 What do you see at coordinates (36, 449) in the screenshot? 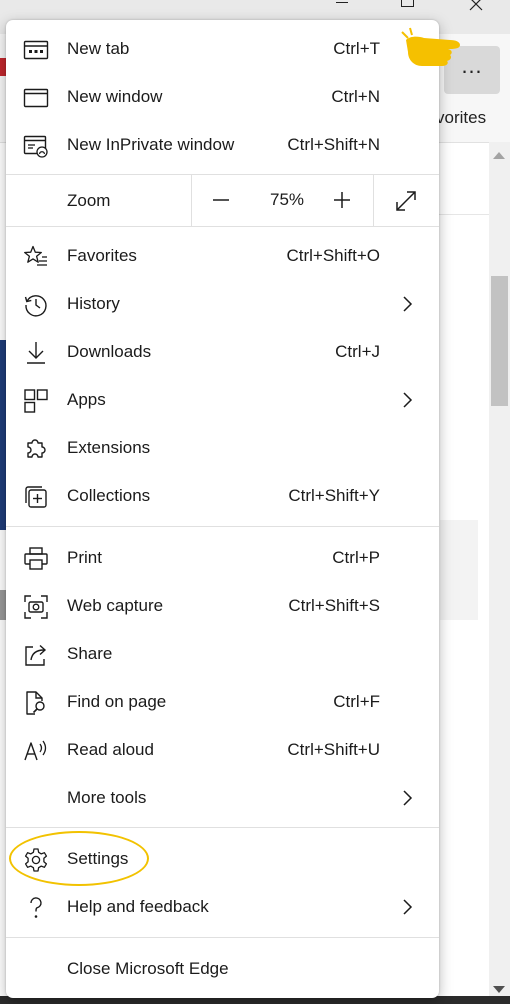
I see `puzzle-icon` at bounding box center [36, 449].